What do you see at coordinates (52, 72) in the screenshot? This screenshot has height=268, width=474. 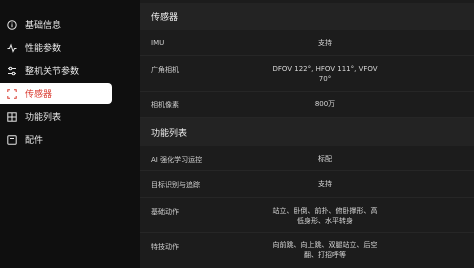 I see `sidebar-item-label: 整机关节参数` at bounding box center [52, 72].